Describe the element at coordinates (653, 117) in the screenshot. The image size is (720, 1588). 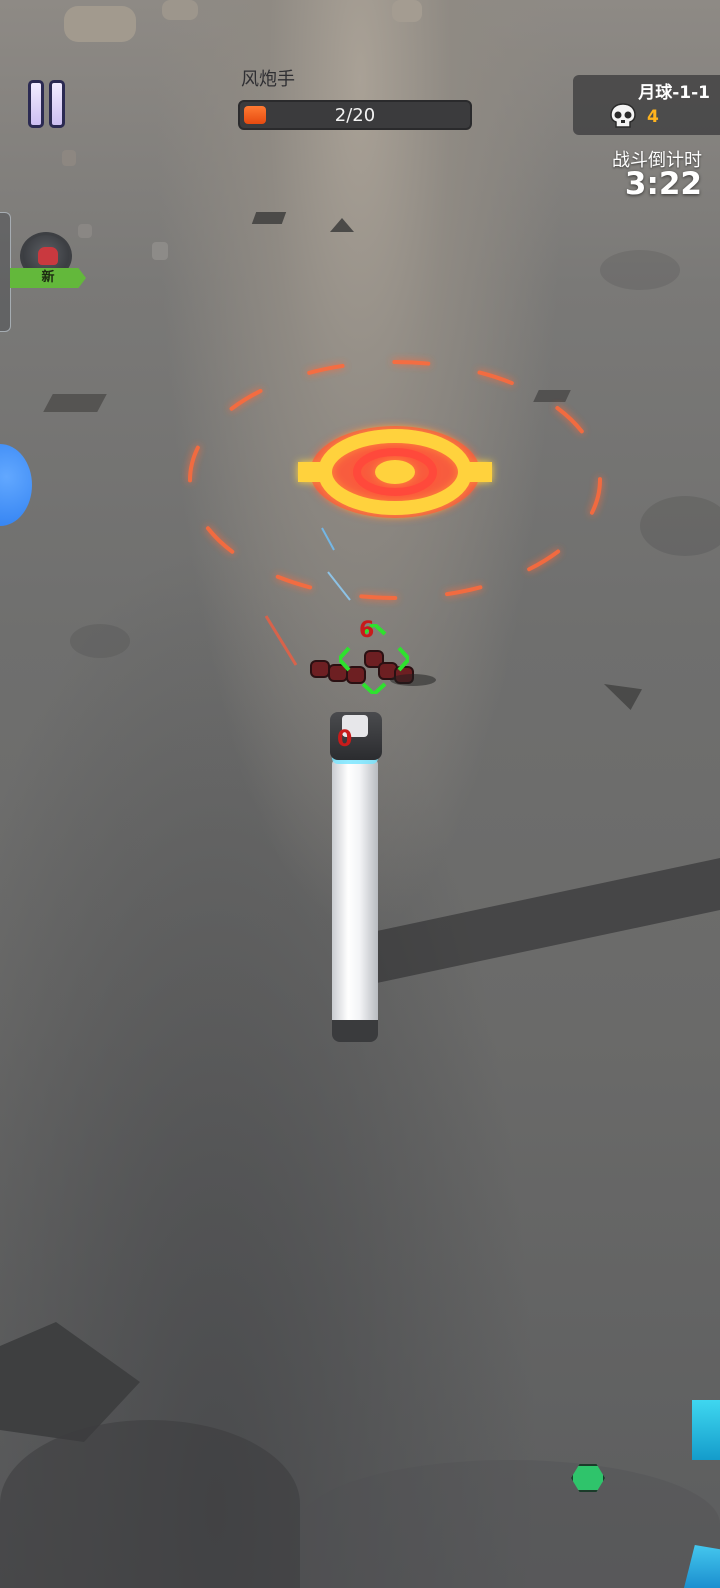
I see `kill-count: 4` at that location.